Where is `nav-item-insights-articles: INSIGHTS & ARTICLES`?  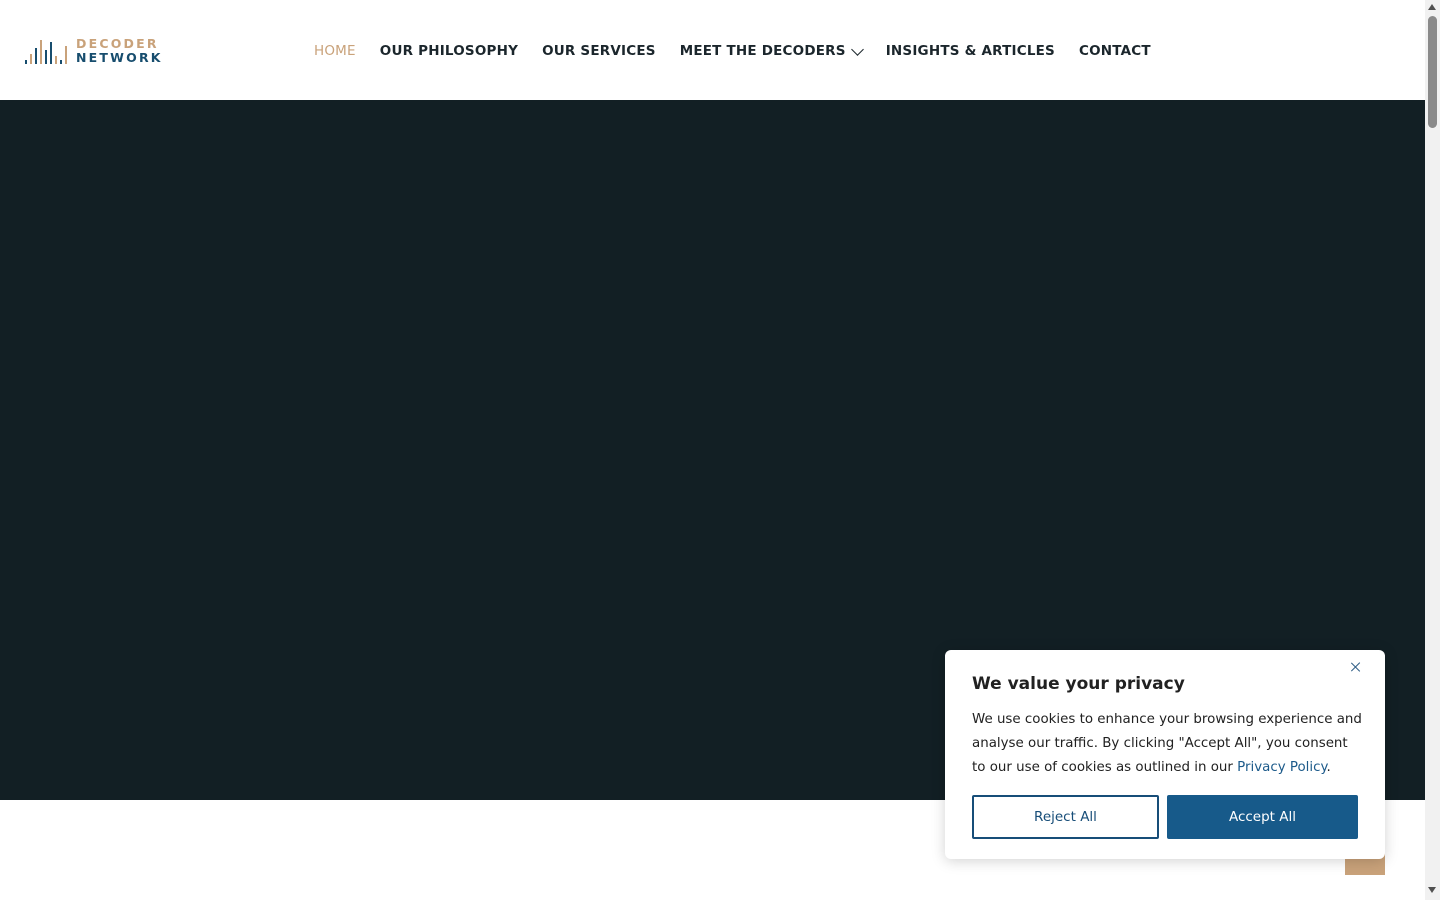
nav-item-insights-articles: INSIGHTS & ARTICLES is located at coordinates (970, 51).